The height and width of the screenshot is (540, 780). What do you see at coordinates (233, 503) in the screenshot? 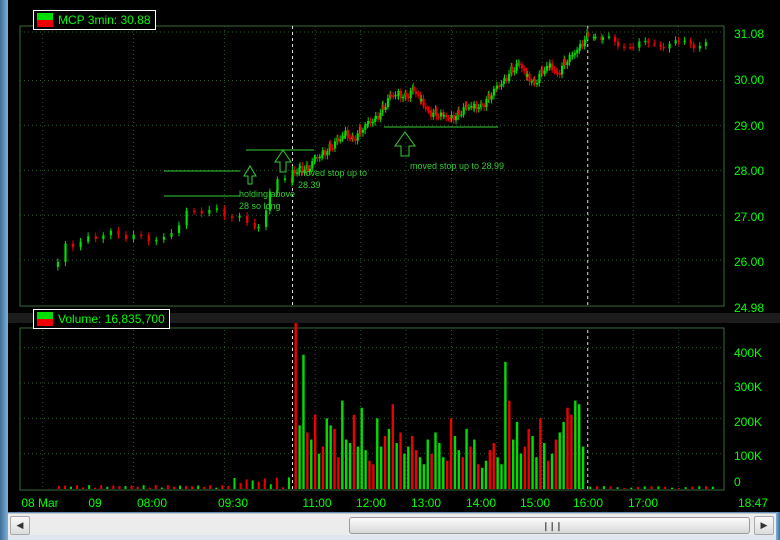
I see `time-tick-label: 09:30` at bounding box center [233, 503].